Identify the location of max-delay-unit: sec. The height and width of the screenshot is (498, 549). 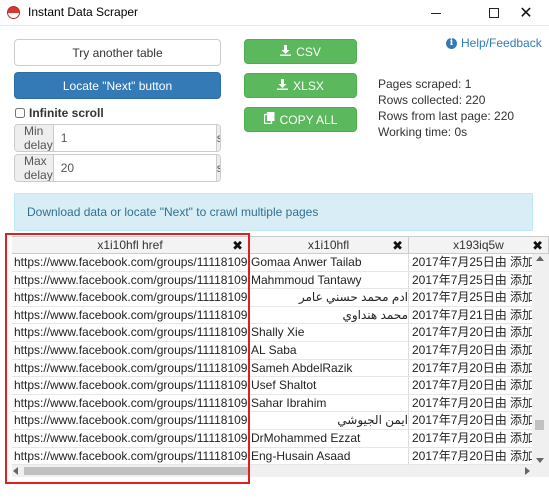
(217, 168).